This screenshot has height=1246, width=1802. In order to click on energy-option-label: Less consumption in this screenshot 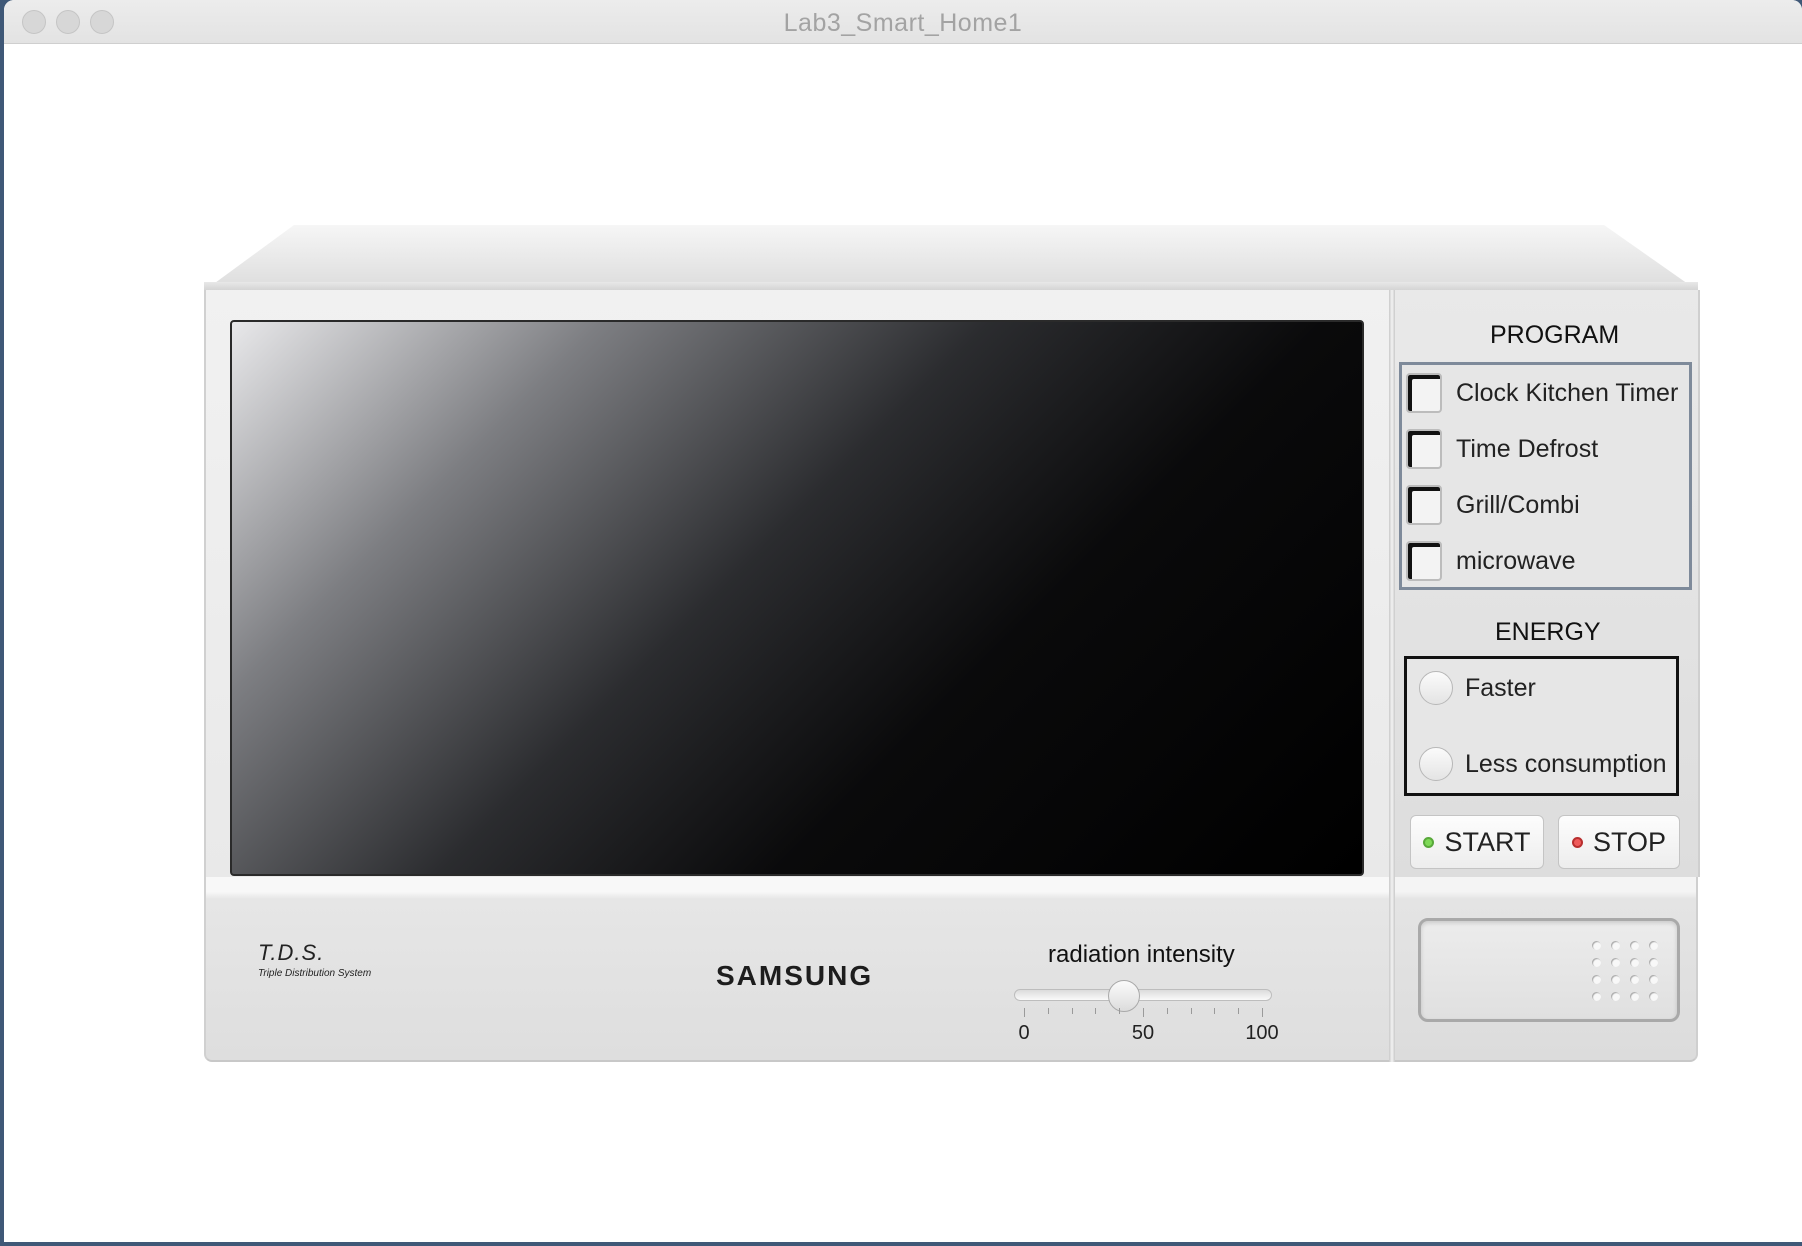, I will do `click(1566, 763)`.